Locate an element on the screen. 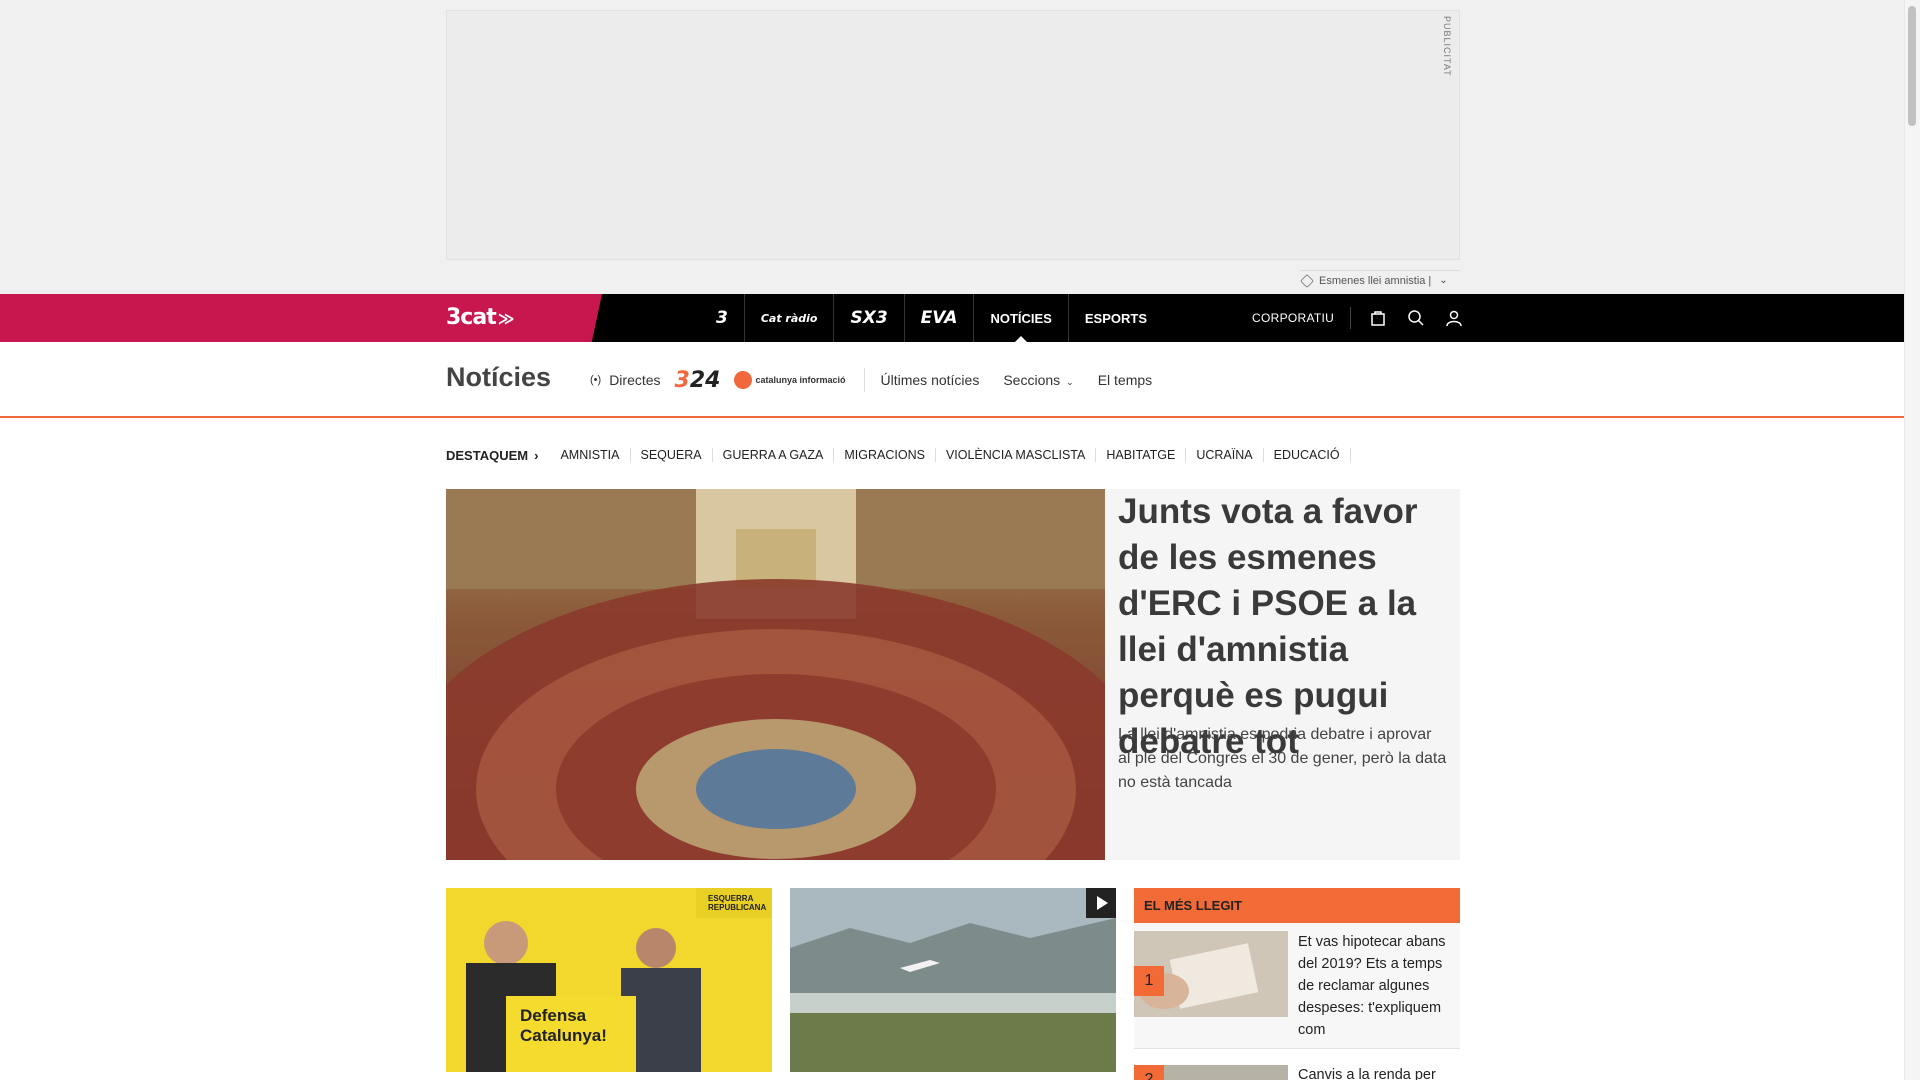 The height and width of the screenshot is (1080, 1920). directes-link: (•) Directes is located at coordinates (625, 380).